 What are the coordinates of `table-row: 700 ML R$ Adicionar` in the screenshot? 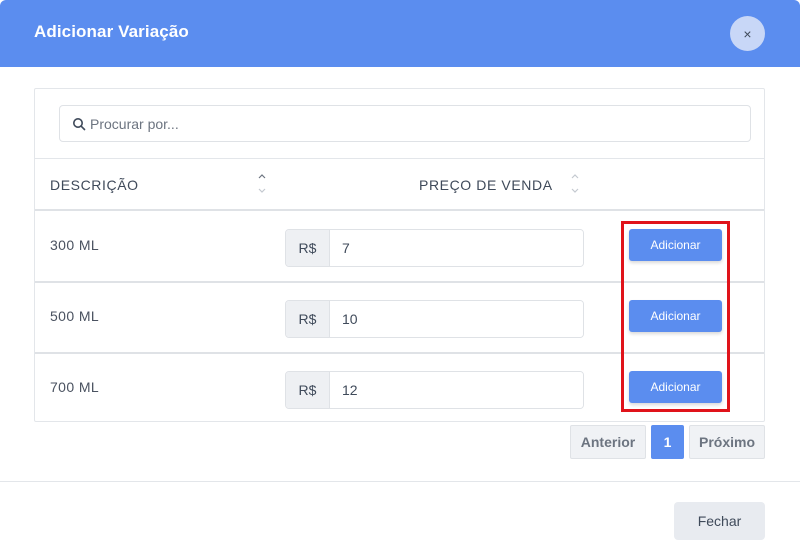 It's located at (399, 388).